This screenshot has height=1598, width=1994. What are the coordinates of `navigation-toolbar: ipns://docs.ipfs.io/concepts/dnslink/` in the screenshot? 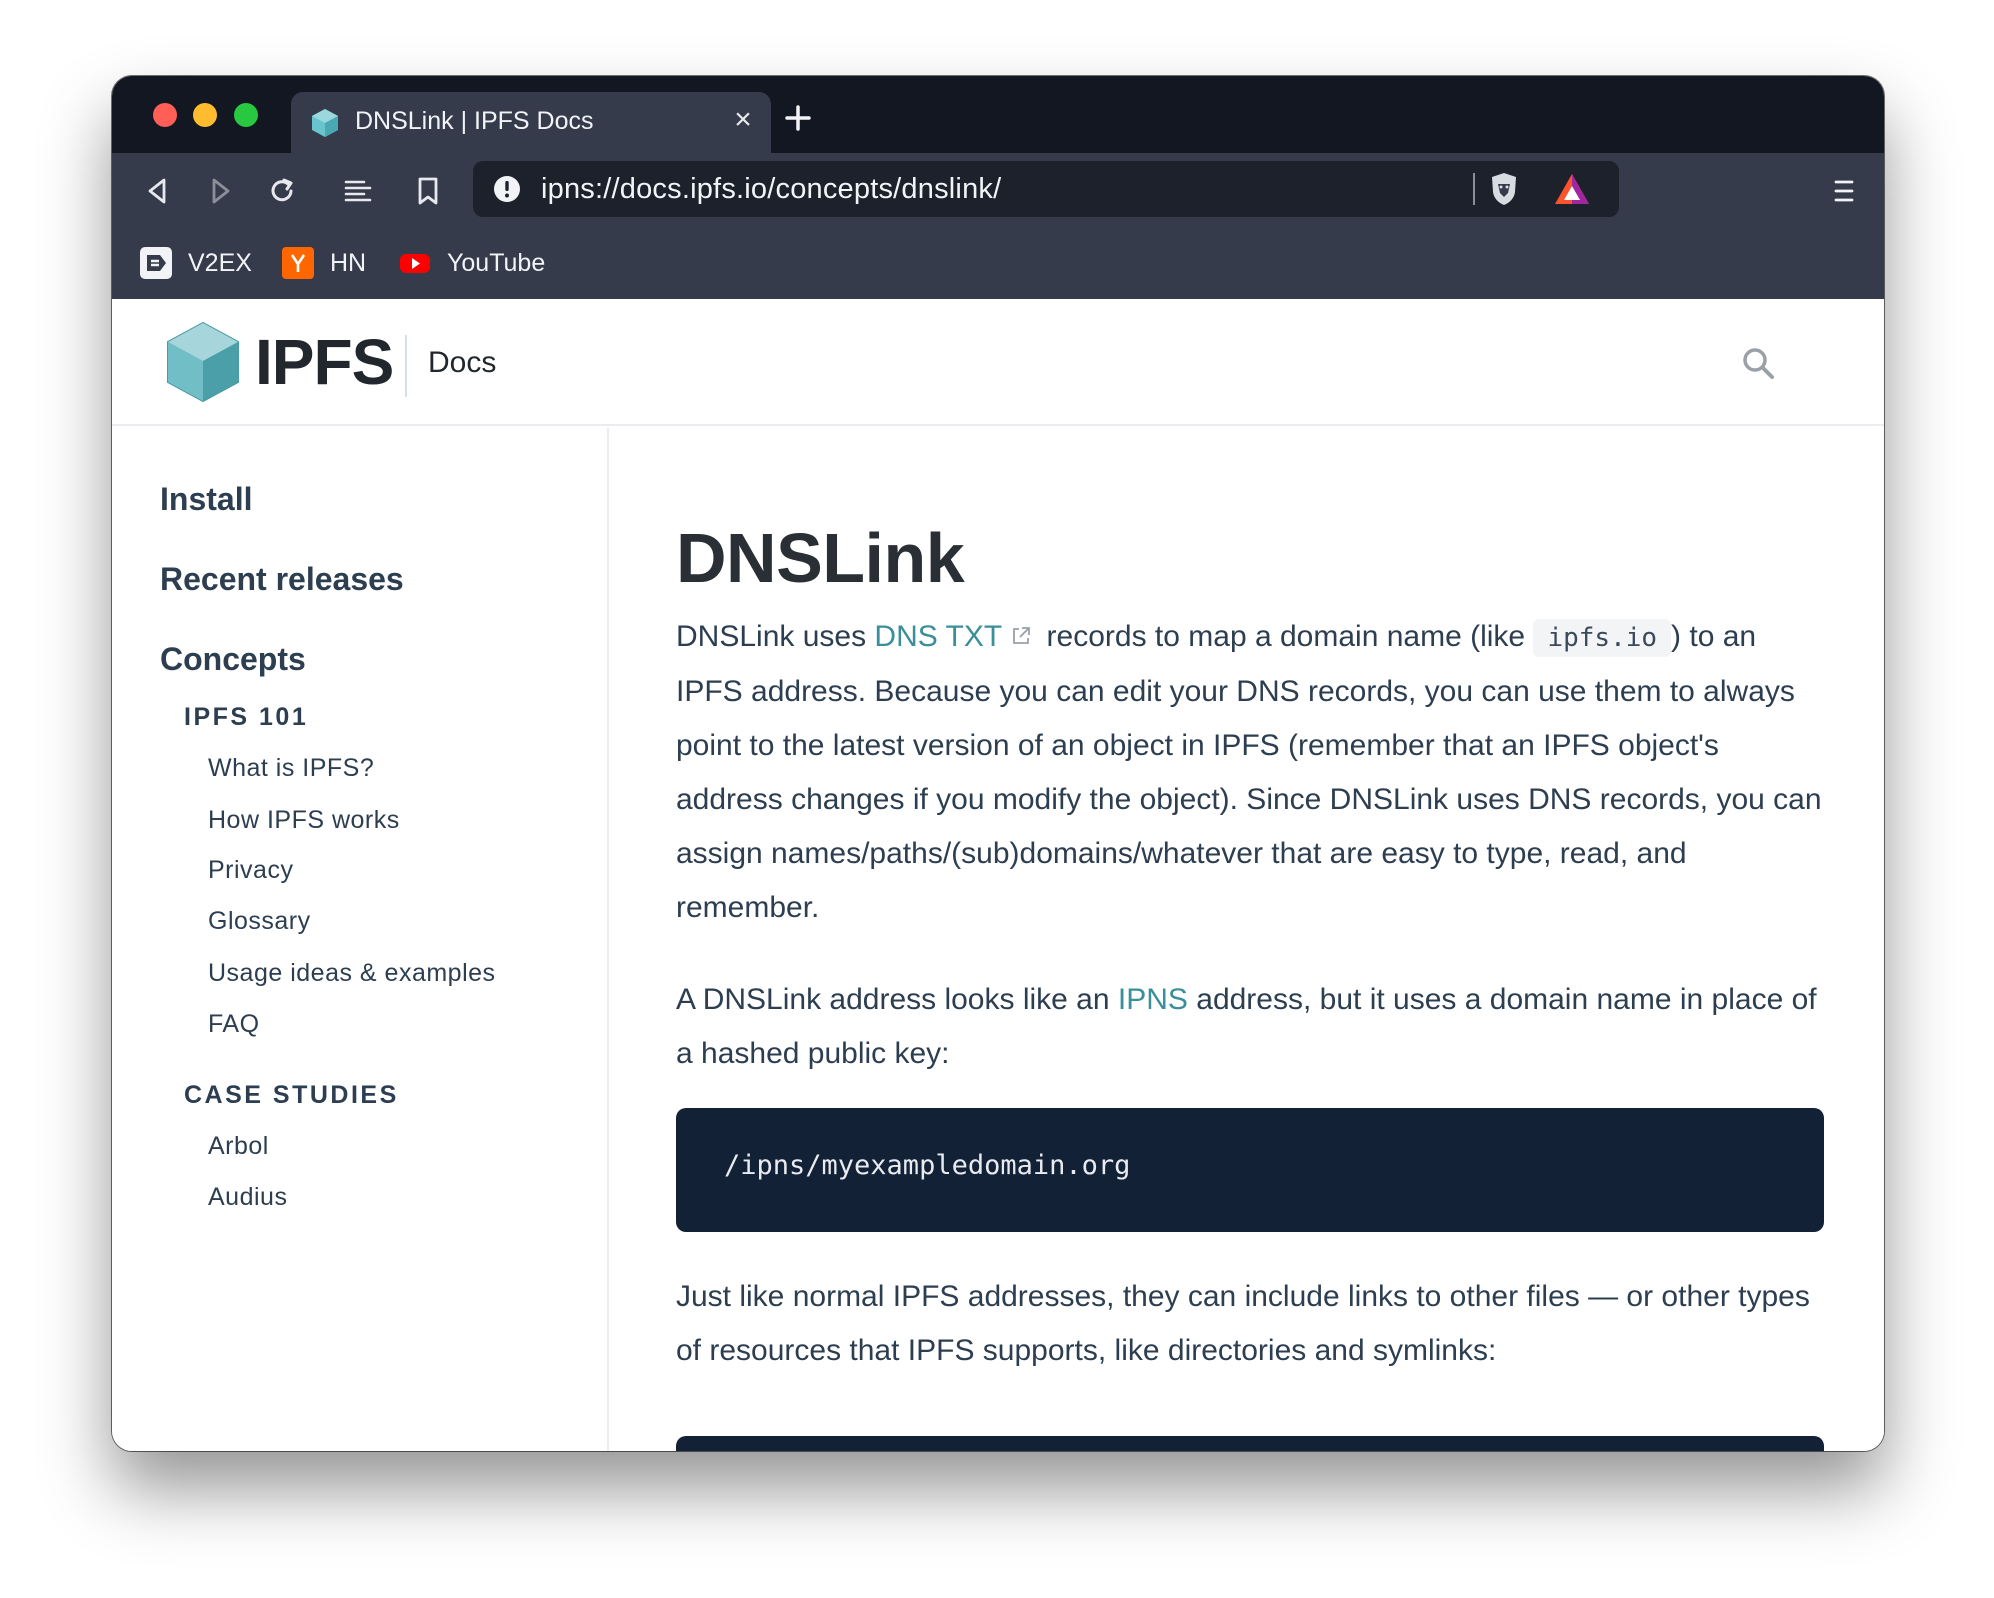 It's located at (998, 191).